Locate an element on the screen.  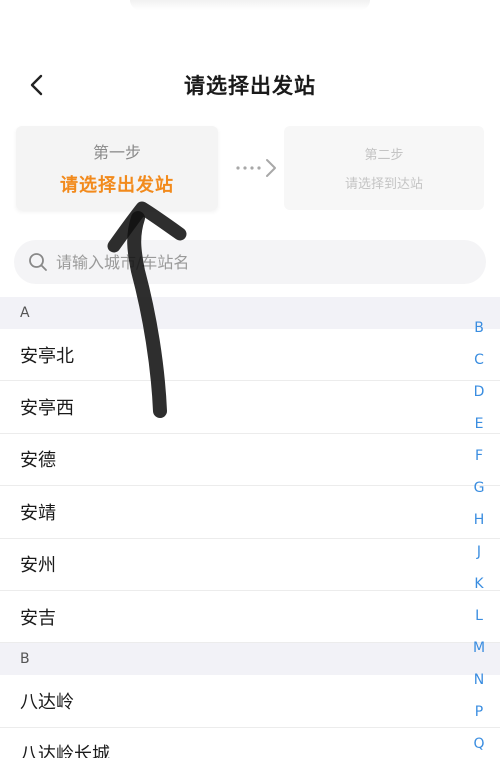
index-letter: E is located at coordinates (479, 424).